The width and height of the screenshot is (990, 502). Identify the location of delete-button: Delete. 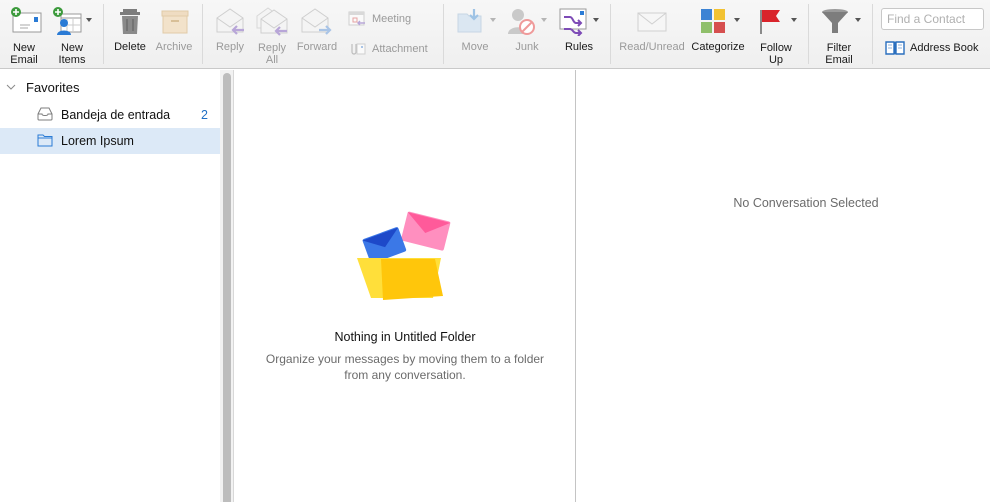
(130, 34).